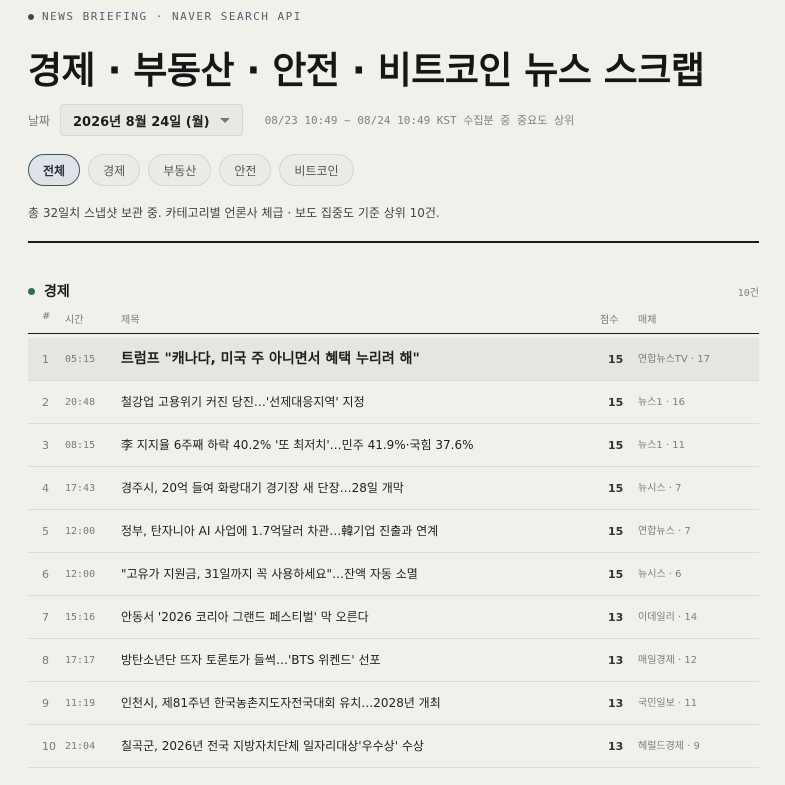  Describe the element at coordinates (393, 319) in the screenshot. I see `table-header: # 시간 제목 점수 매체` at that location.